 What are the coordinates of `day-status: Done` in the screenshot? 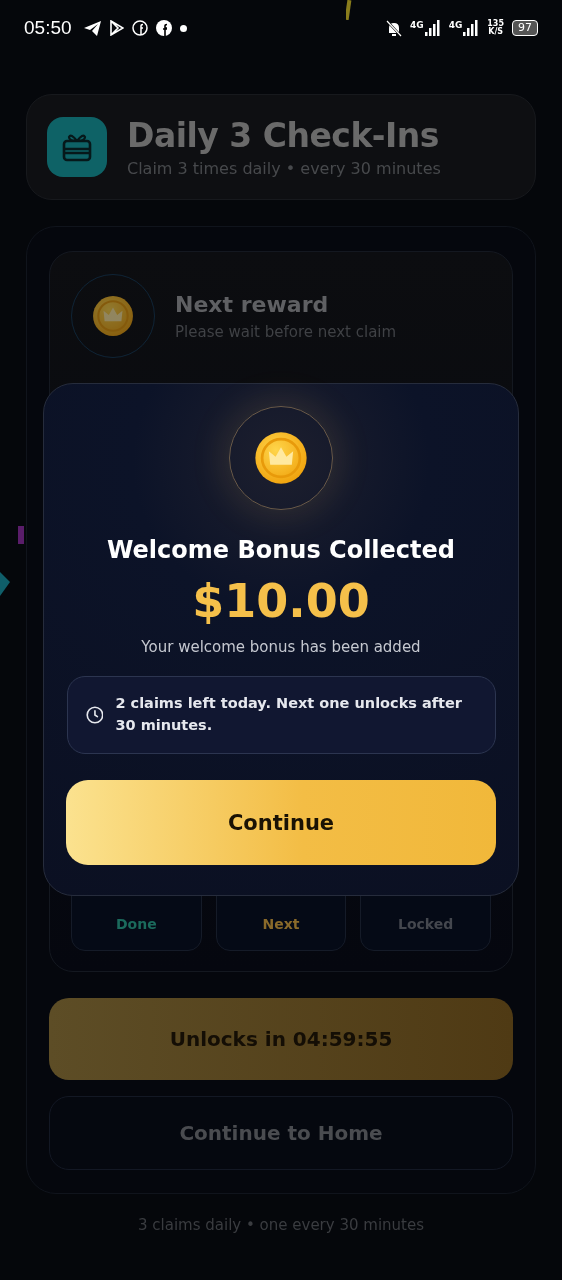 It's located at (136, 924).